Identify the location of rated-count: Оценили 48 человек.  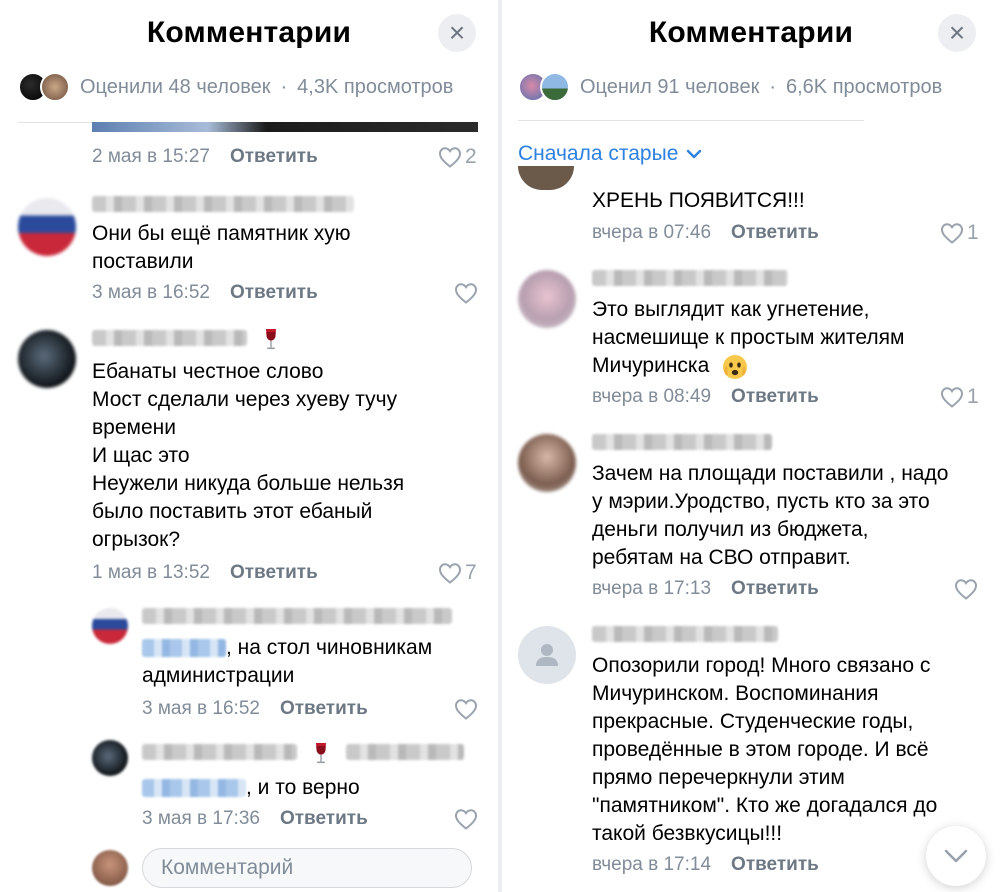
(175, 86).